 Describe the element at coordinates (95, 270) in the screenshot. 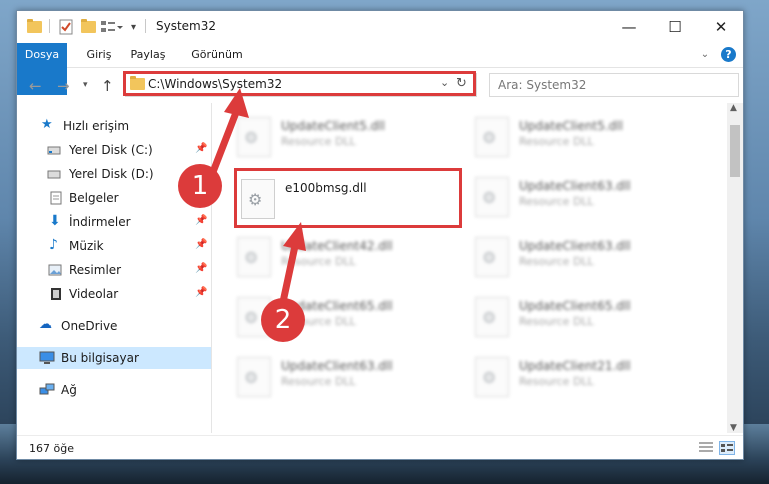

I see `sidebar-item-label: Resimler` at that location.